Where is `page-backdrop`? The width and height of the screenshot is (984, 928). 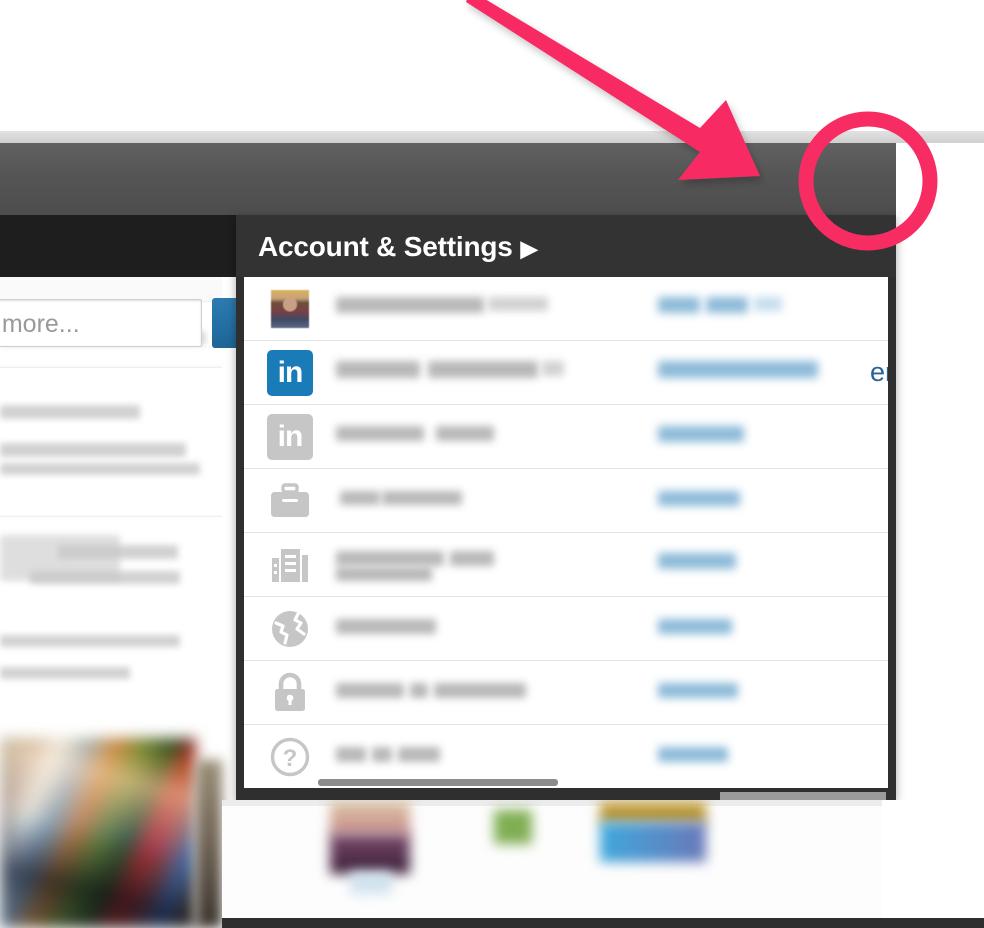 page-backdrop is located at coordinates (492, 65).